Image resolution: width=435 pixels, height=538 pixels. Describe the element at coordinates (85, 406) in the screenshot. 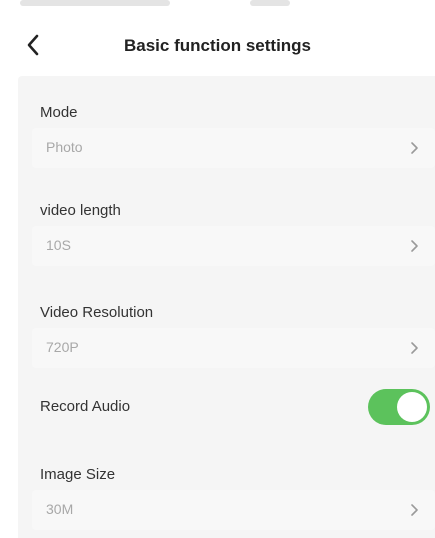

I see `record-audio-label: Record Audio` at that location.